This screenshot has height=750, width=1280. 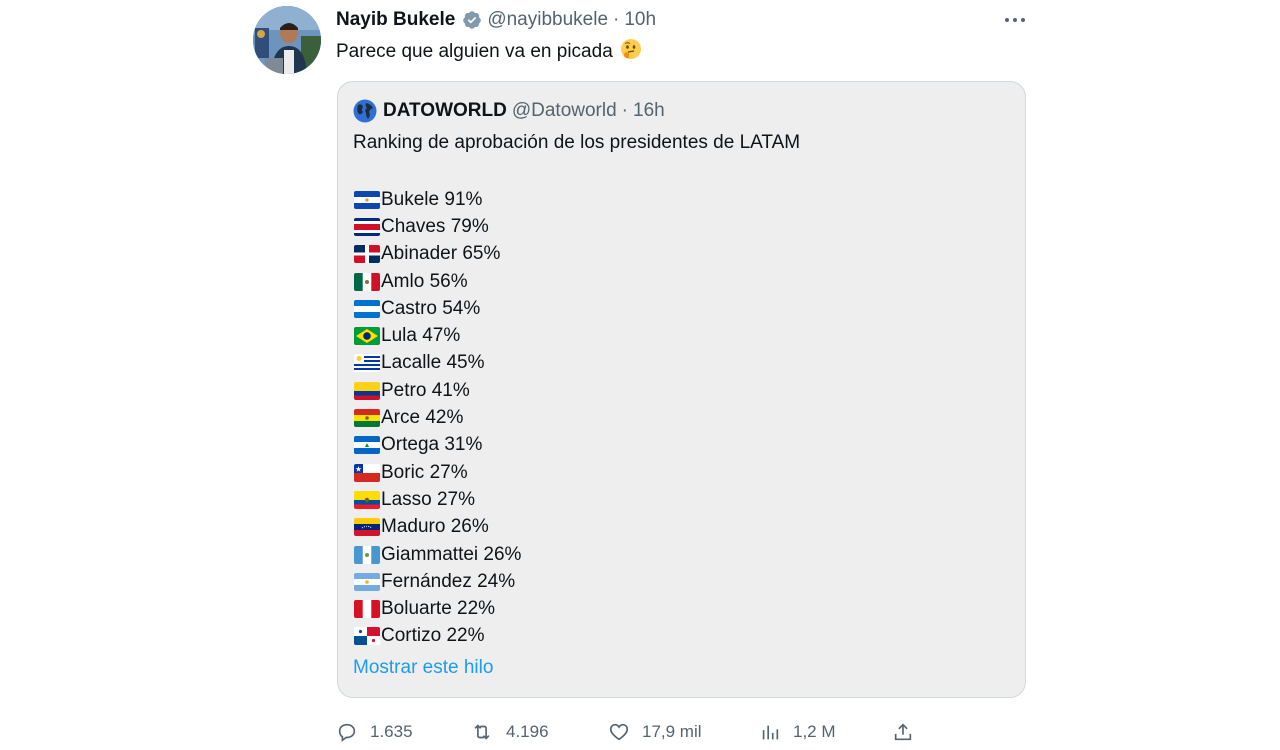 What do you see at coordinates (367, 445) in the screenshot?
I see `nicaragua-flag-icon` at bounding box center [367, 445].